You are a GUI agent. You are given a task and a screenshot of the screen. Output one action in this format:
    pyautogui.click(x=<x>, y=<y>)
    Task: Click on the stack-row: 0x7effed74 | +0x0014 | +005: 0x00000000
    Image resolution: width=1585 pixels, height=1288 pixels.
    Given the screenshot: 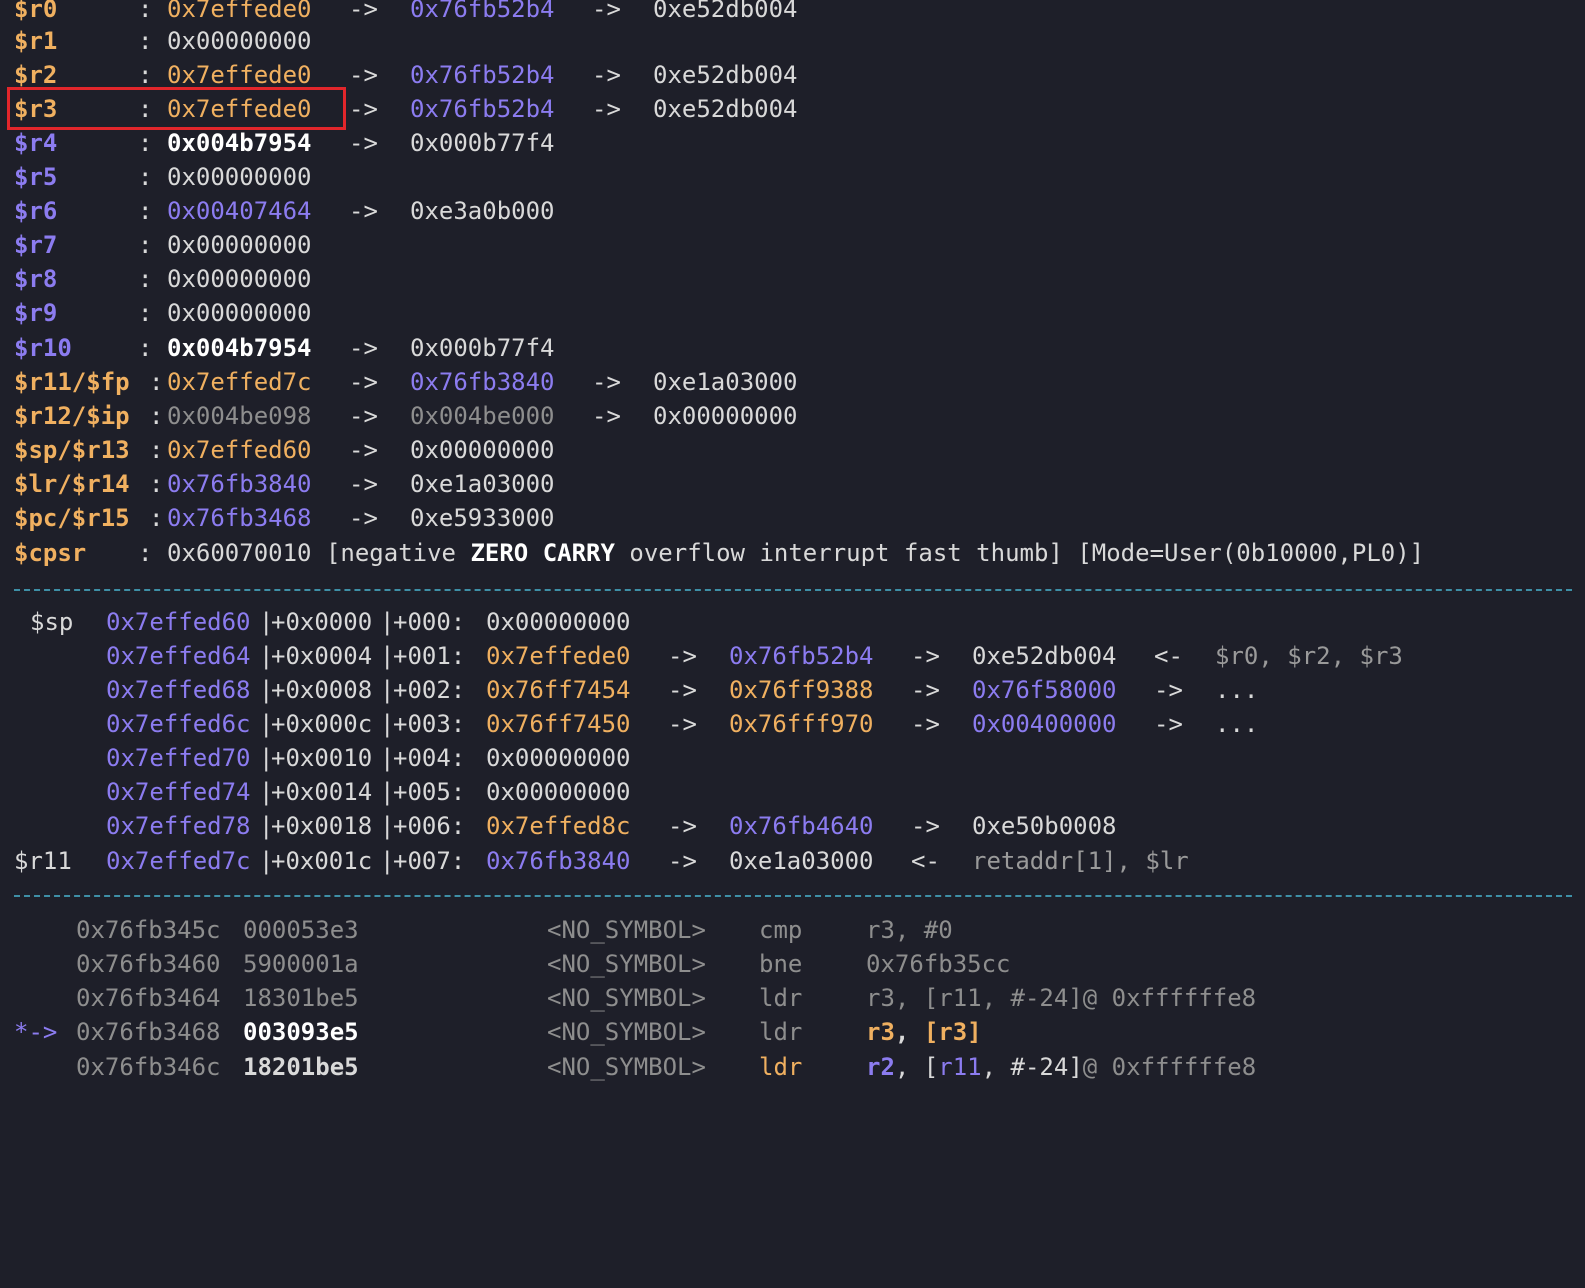 What is the action you would take?
    pyautogui.click(x=315, y=792)
    